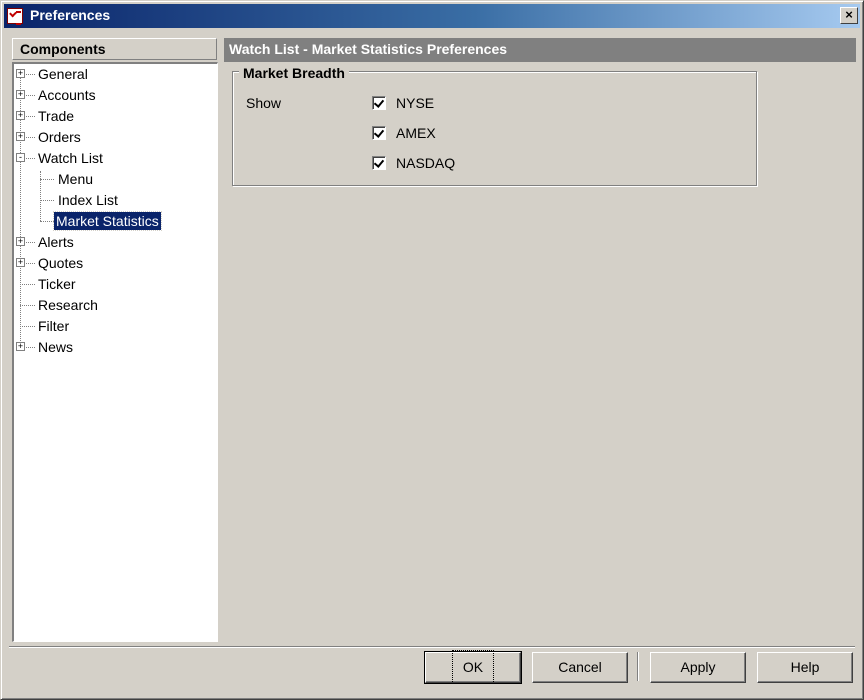 The height and width of the screenshot is (700, 864). I want to click on checkbox-label: NYSE, so click(415, 103).